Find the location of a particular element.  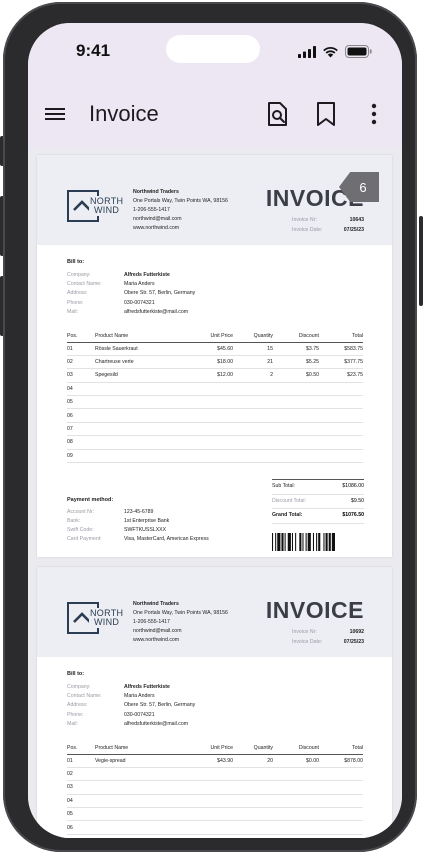

table-row: 06 is located at coordinates (215, 415).